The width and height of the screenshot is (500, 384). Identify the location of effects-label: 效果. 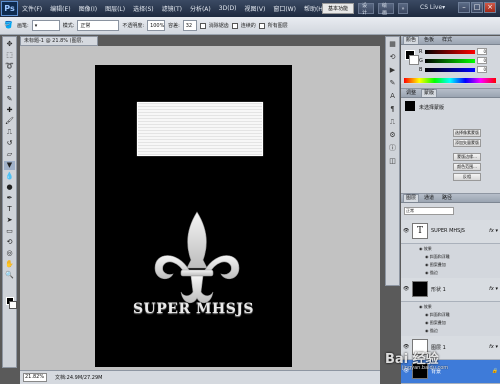
(425, 249).